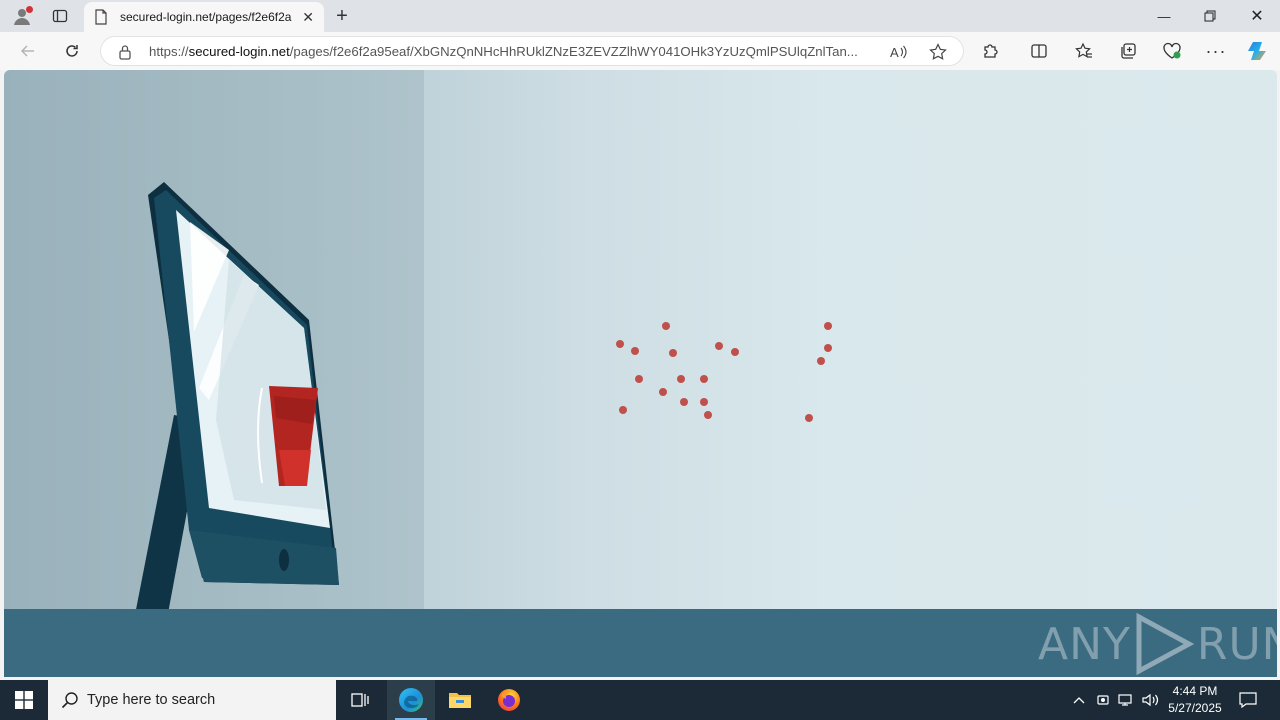 The image size is (1280, 720). Describe the element at coordinates (69, 700) in the screenshot. I see `search-icon` at that location.